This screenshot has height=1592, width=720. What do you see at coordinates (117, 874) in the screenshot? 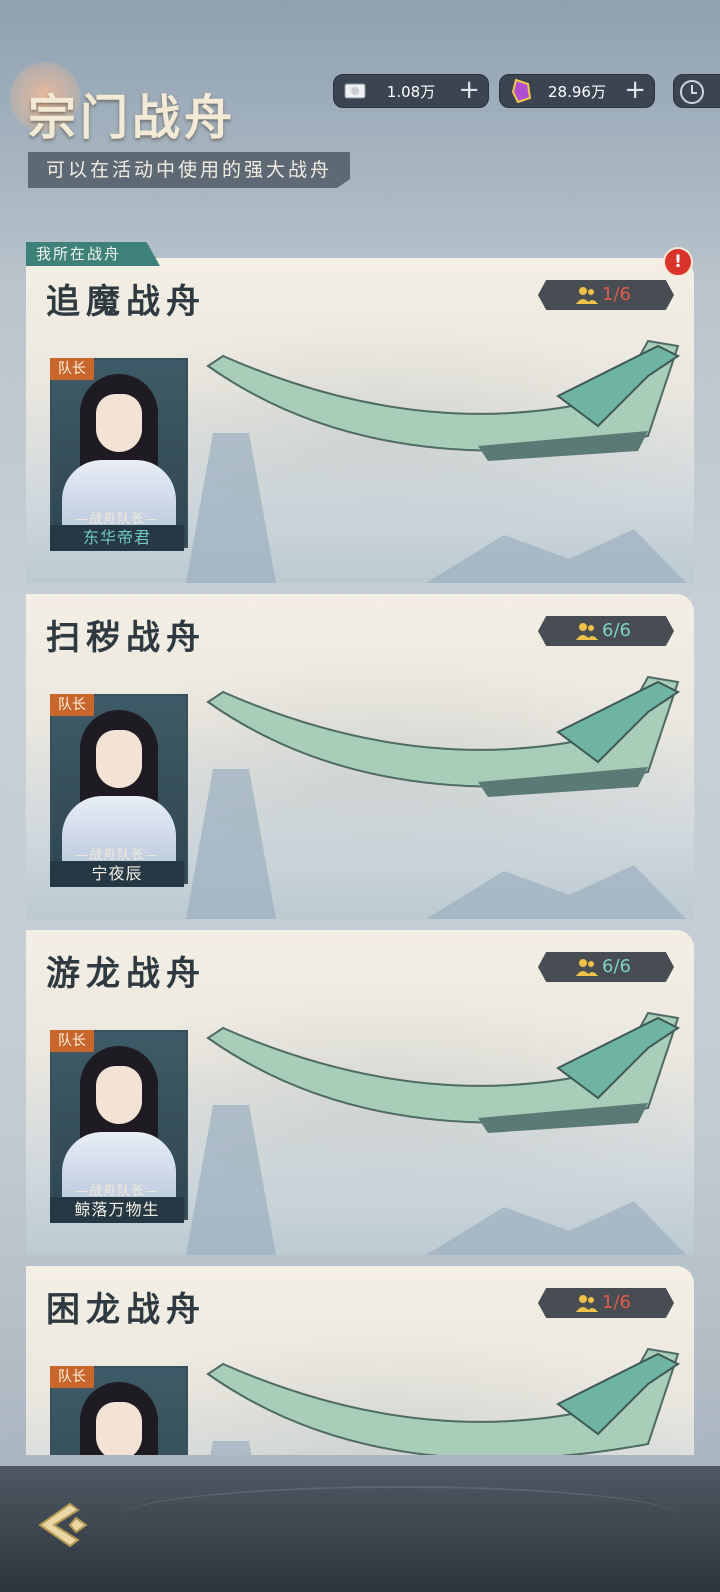
I see `captain-name: 宁夜辰` at bounding box center [117, 874].